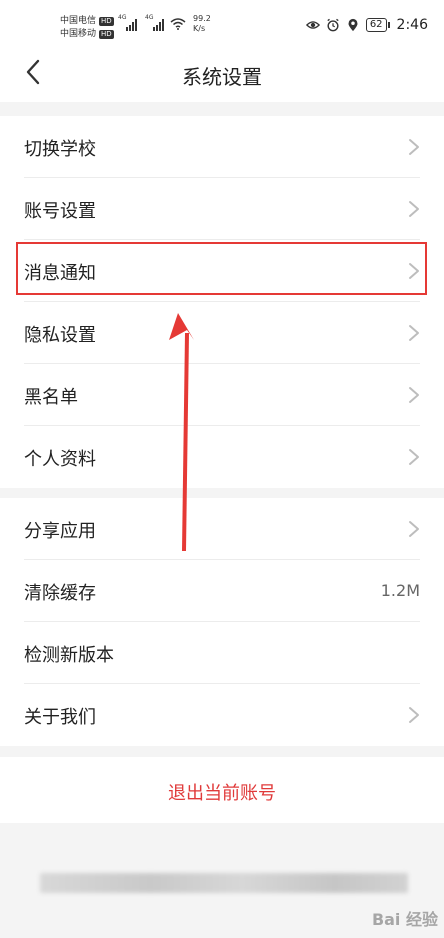 Image resolution: width=444 pixels, height=938 pixels. What do you see at coordinates (60, 211) in the screenshot?
I see `settings-item-label: 账号设置` at bounding box center [60, 211].